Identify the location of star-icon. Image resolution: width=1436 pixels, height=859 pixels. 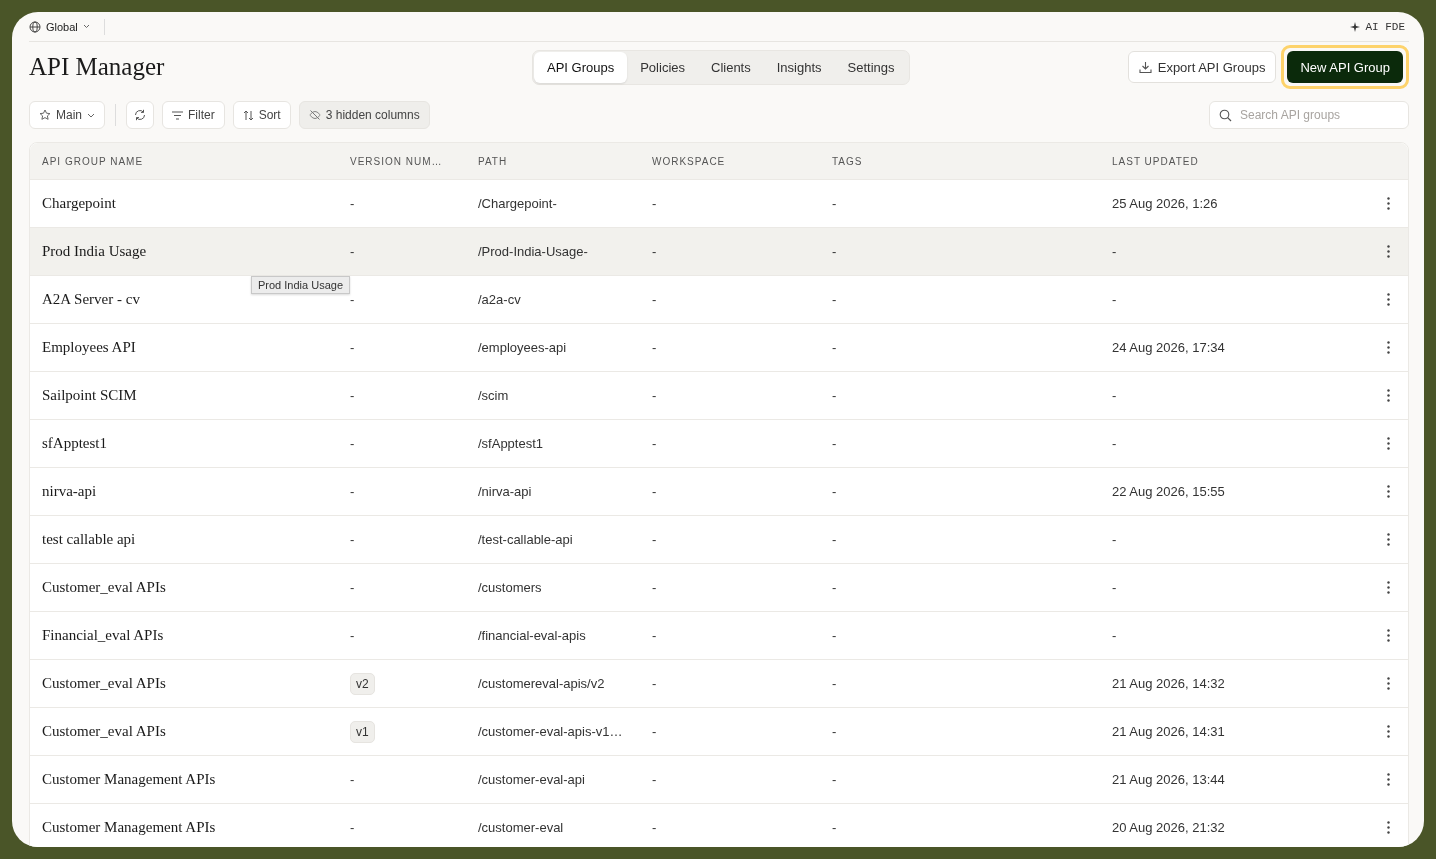
(45, 115).